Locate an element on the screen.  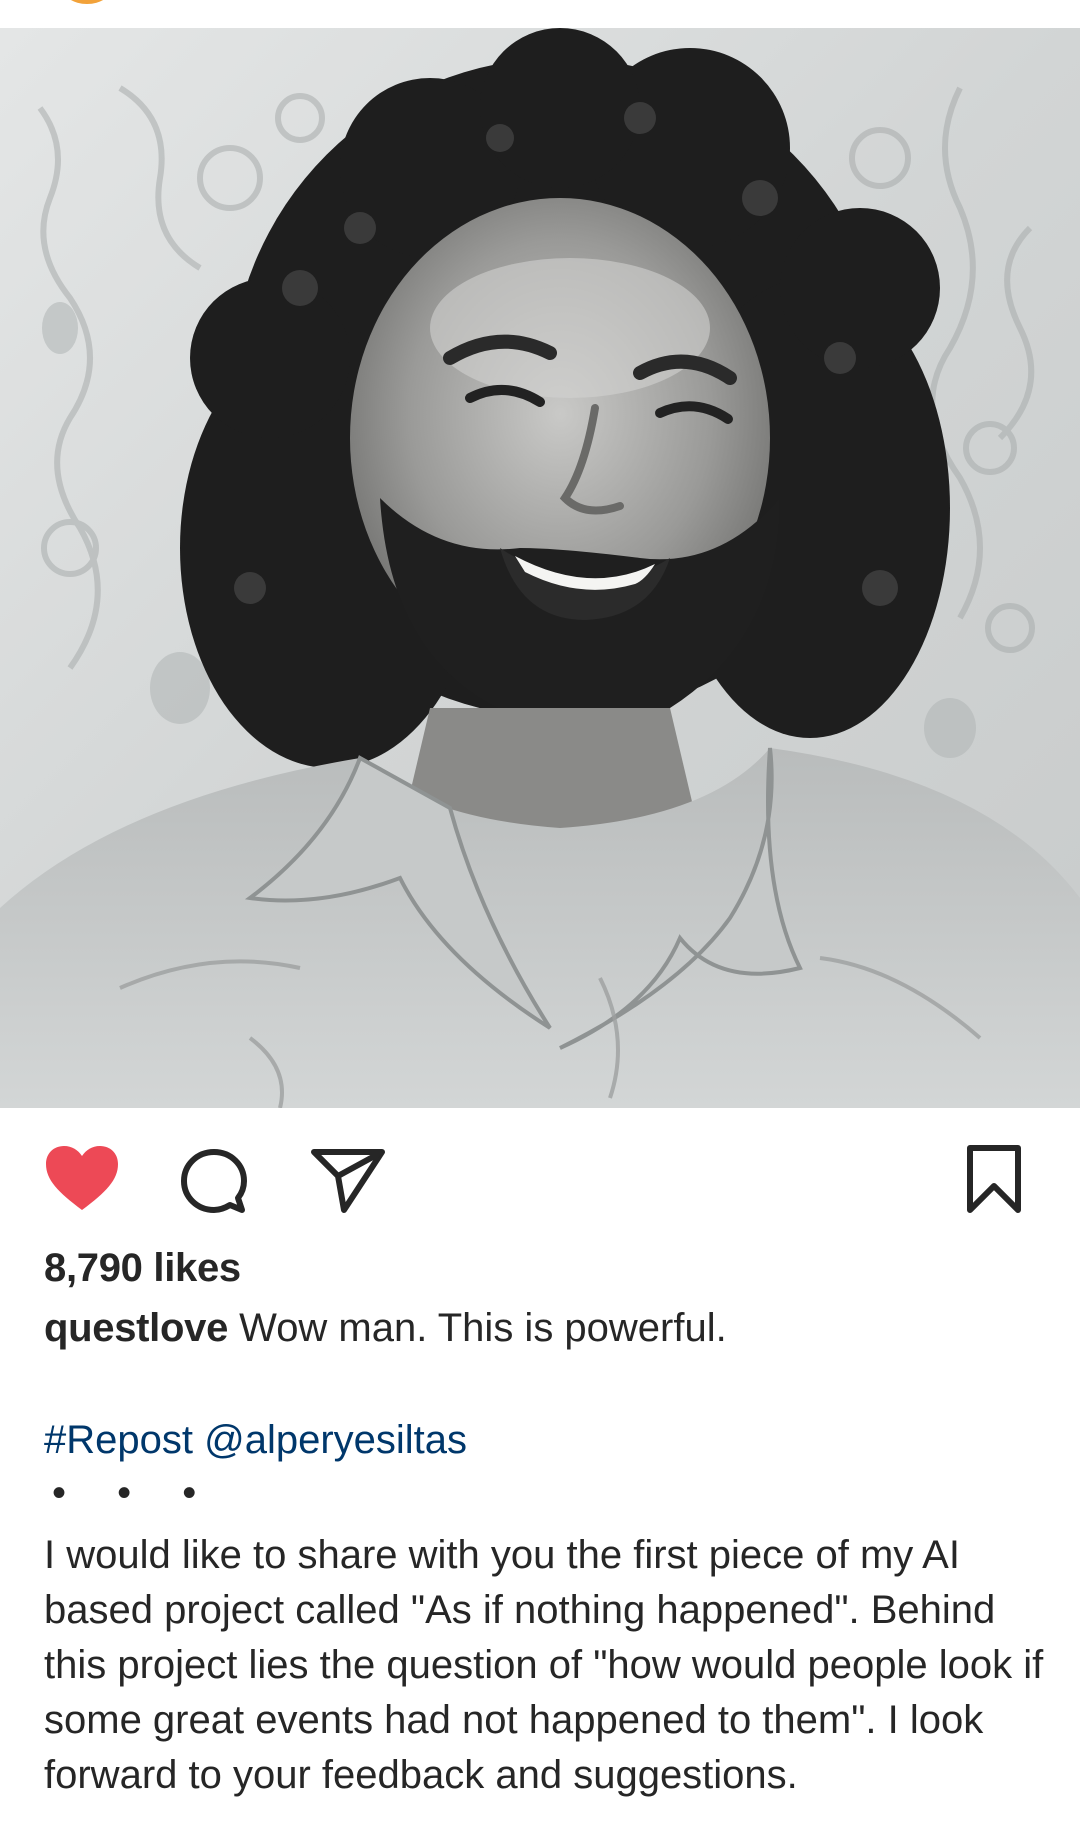
comment-bubble-icon is located at coordinates (214, 1184).